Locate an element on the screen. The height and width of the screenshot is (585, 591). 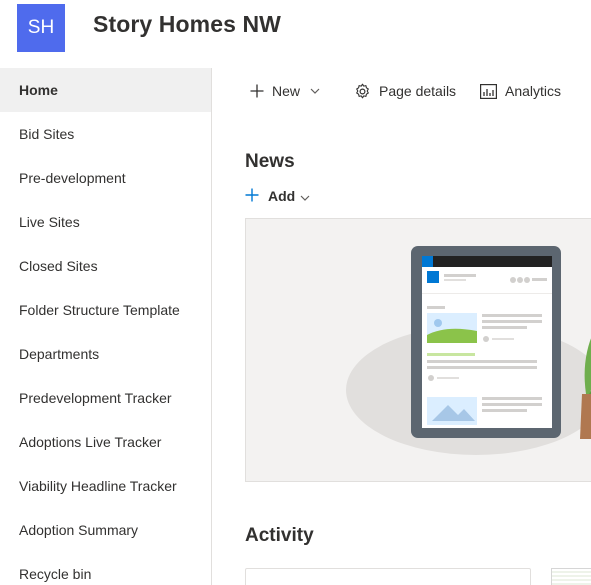
sidebar-item-live-sites: Live Sites is located at coordinates (105, 222).